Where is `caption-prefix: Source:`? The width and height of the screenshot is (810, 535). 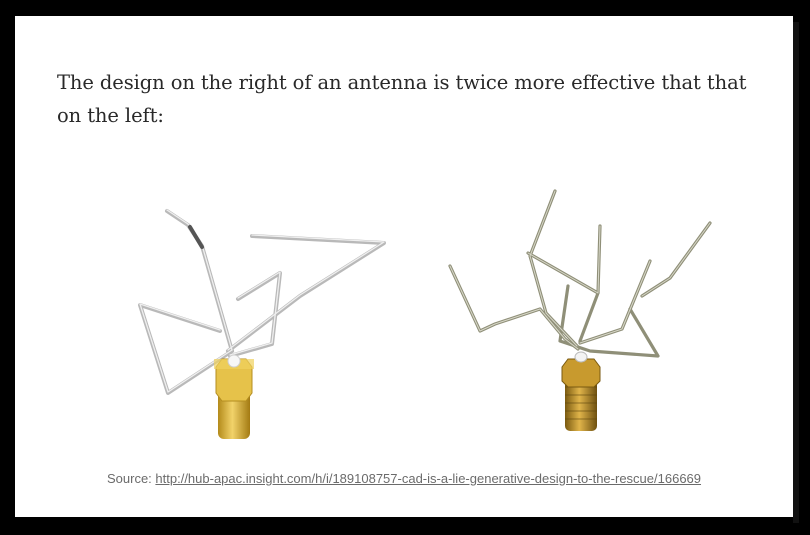
caption-prefix: Source: is located at coordinates (131, 478).